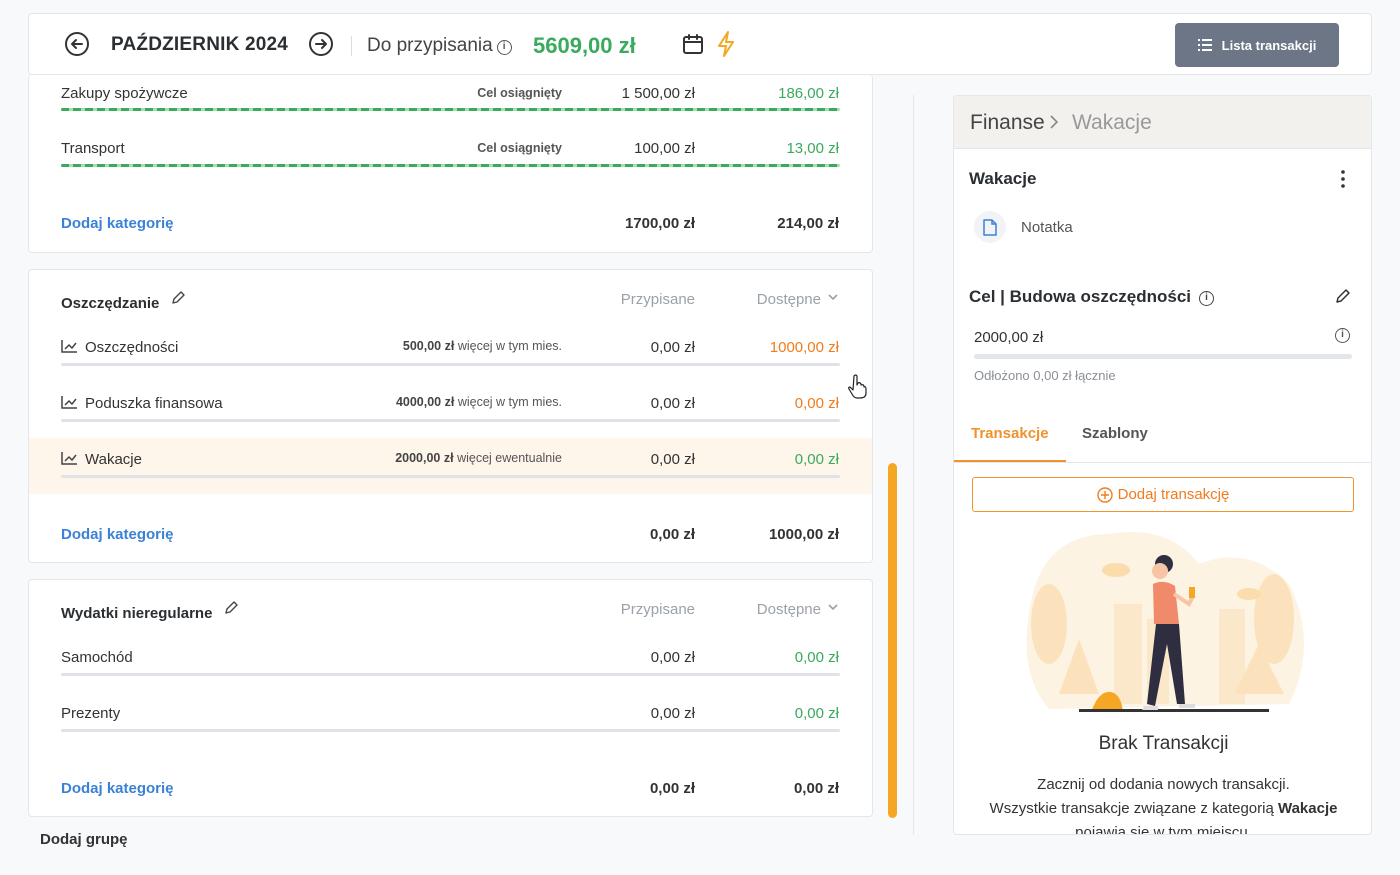 The image size is (1400, 875). What do you see at coordinates (1343, 179) in the screenshot?
I see `more-options-icon` at bounding box center [1343, 179].